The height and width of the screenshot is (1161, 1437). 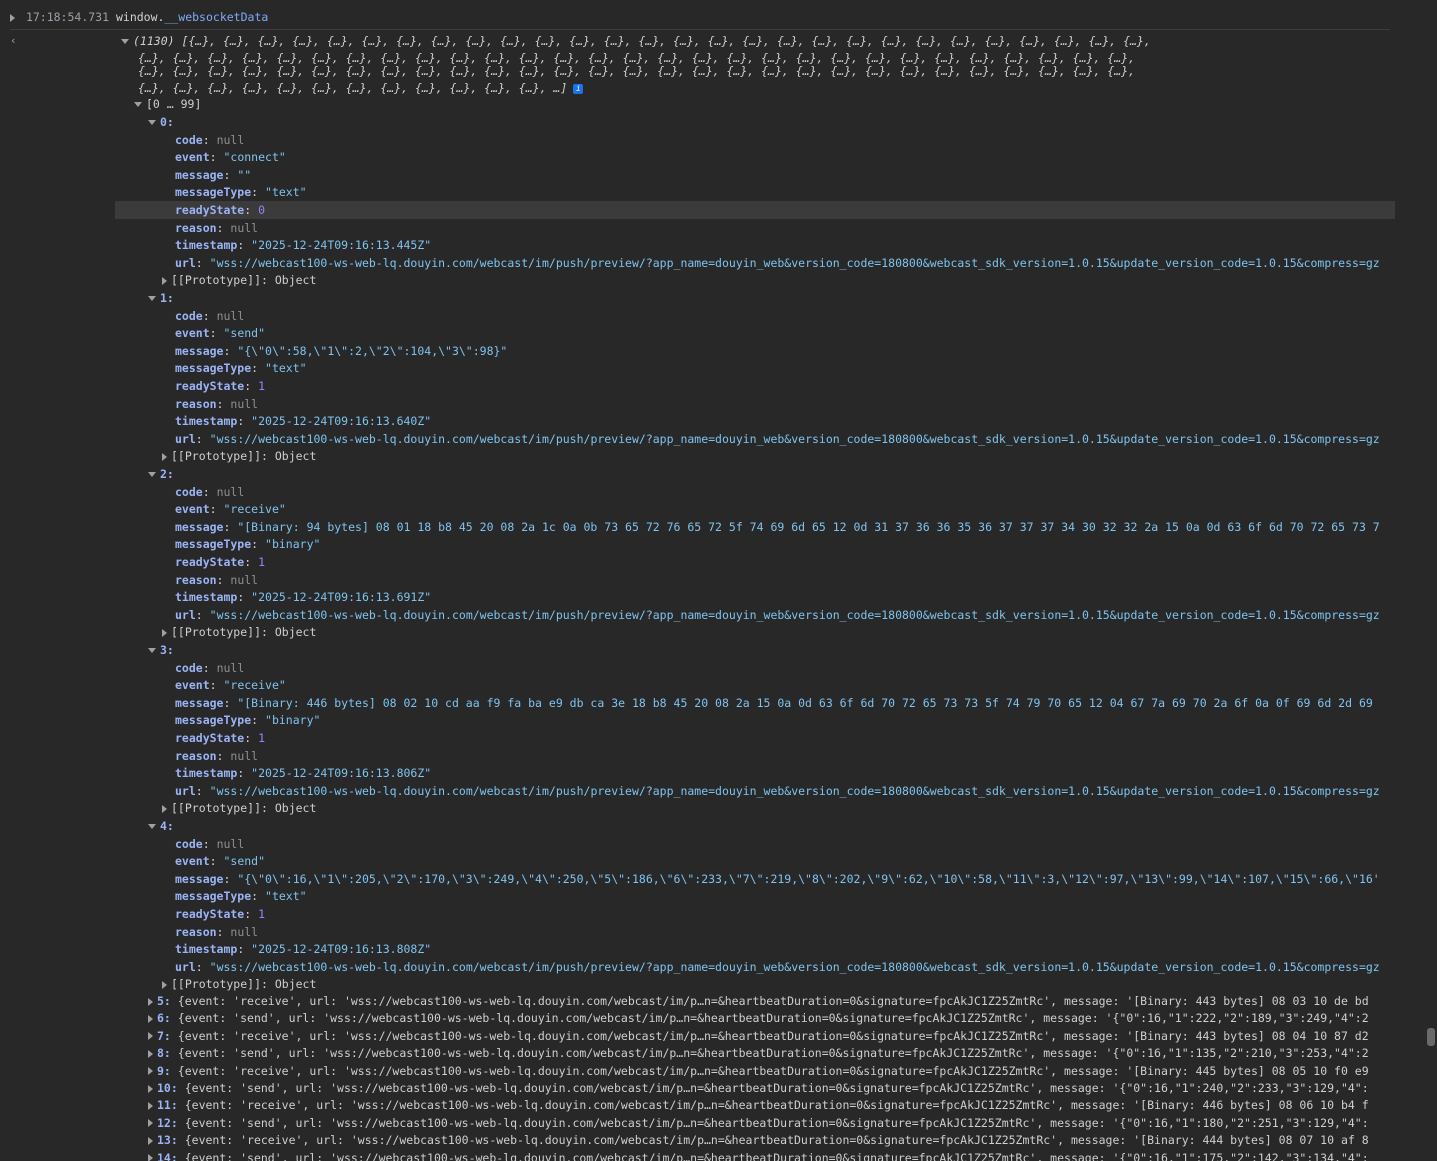 I want to click on scrollbar-thumb, so click(x=1431, y=1037).